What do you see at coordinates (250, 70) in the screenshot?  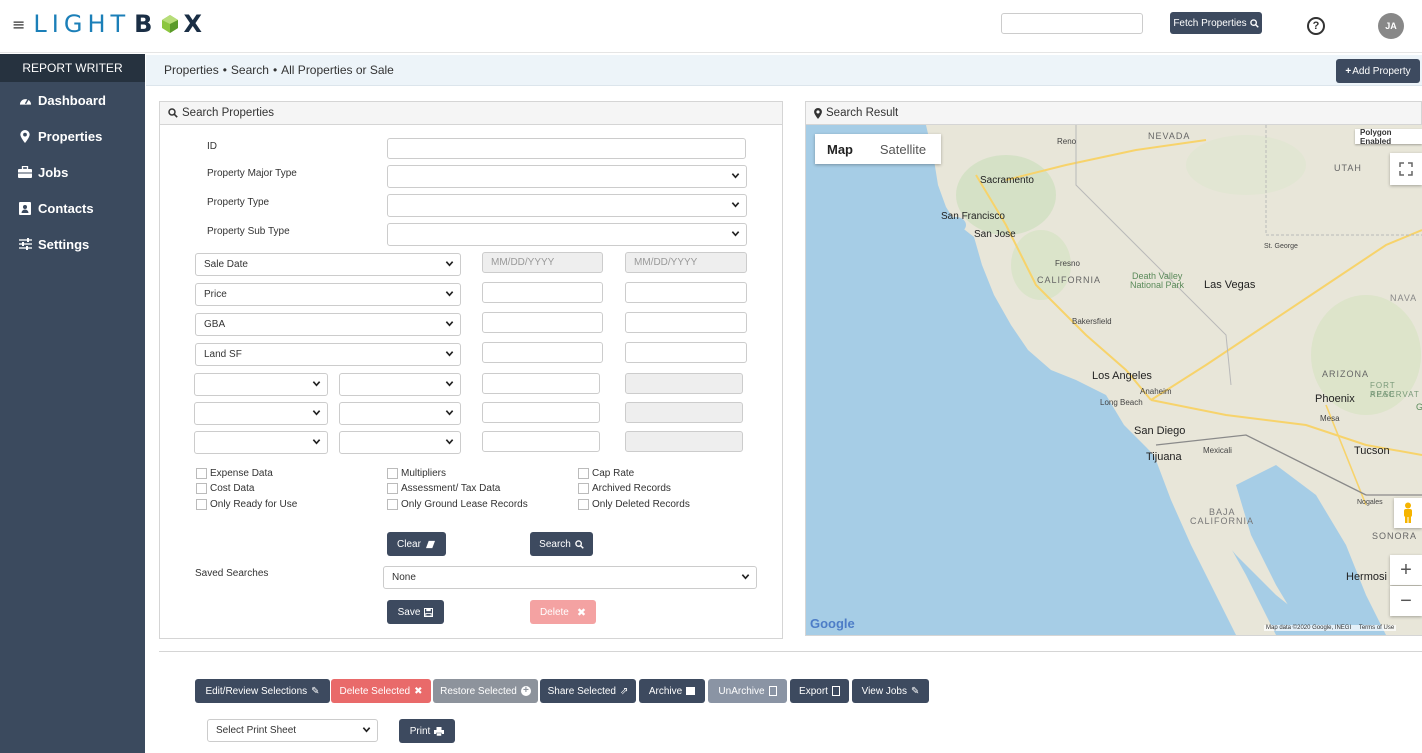 I see `breadcrumb-item-search: Search` at bounding box center [250, 70].